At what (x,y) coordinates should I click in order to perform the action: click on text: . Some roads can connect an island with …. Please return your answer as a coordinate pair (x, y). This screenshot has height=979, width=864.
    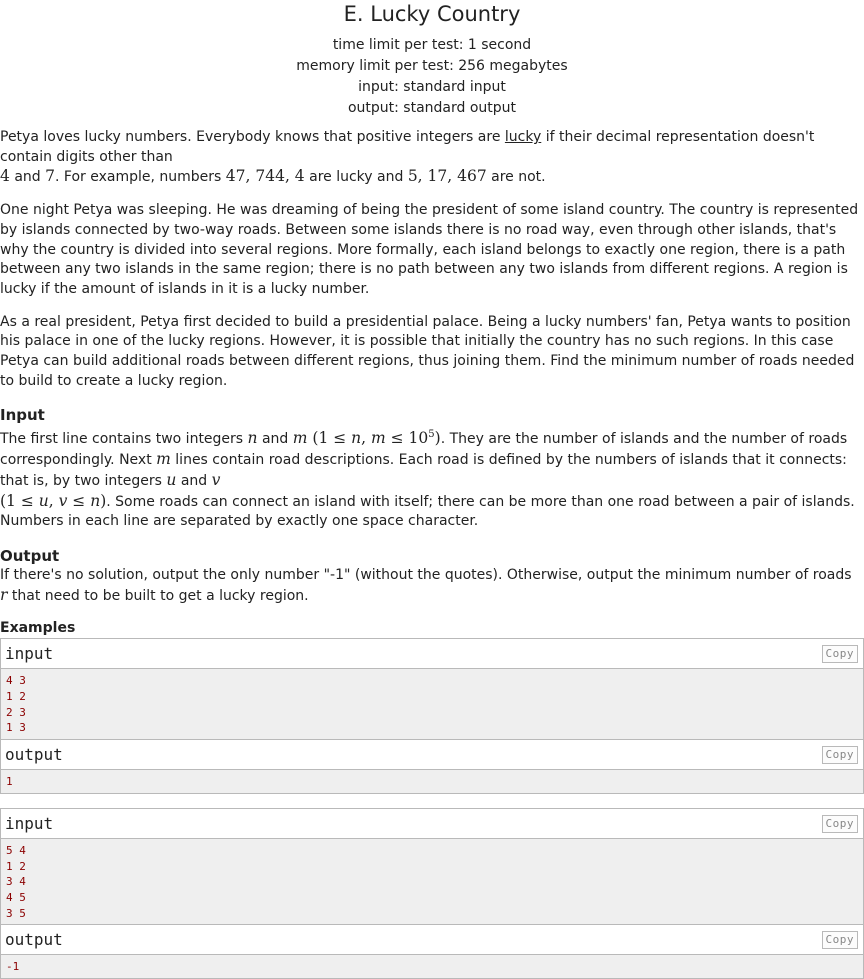
    Looking at the image, I should click on (427, 511).